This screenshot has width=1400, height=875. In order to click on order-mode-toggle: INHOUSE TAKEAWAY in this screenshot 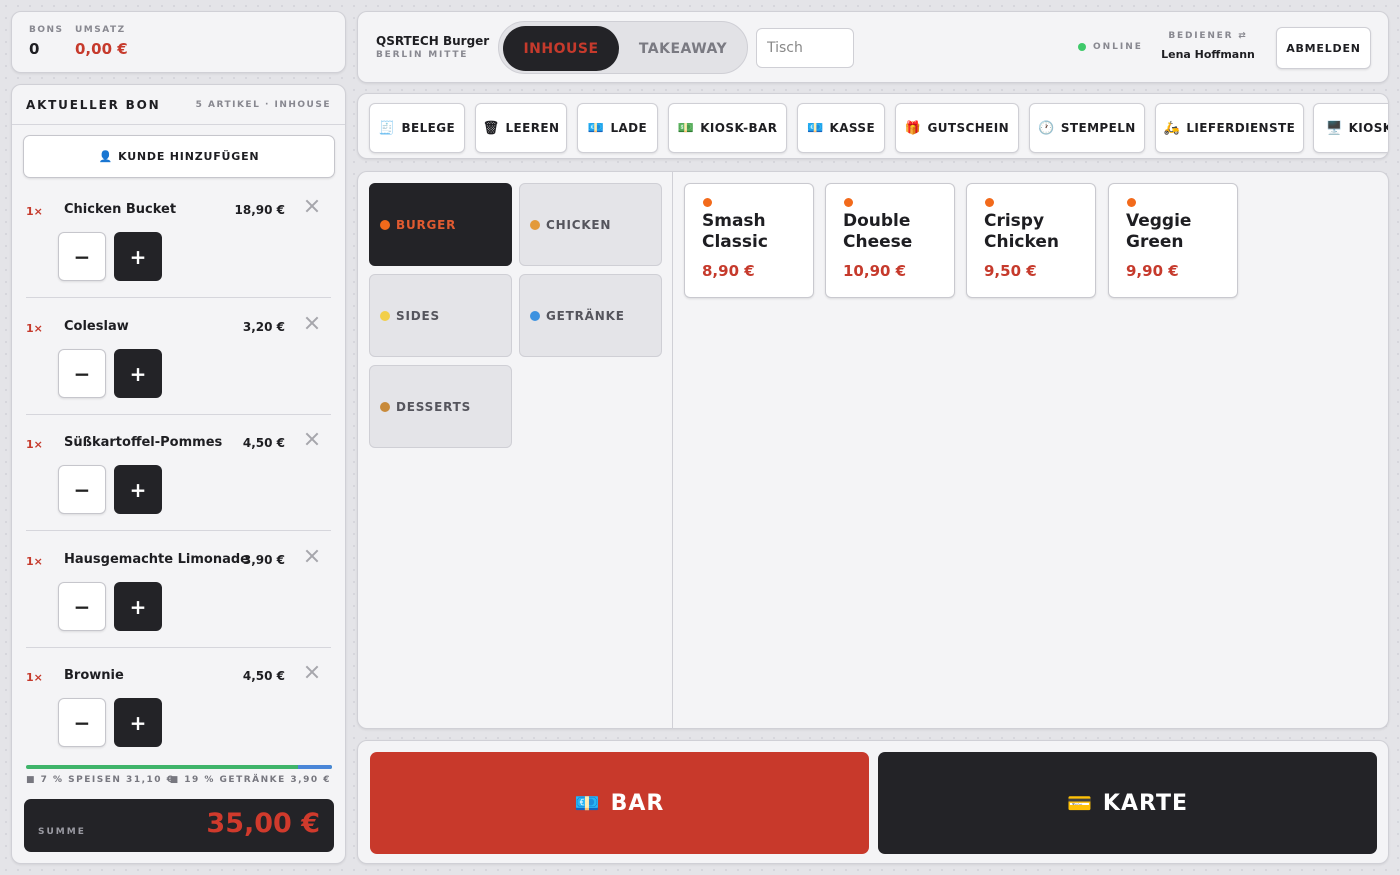, I will do `click(623, 47)`.